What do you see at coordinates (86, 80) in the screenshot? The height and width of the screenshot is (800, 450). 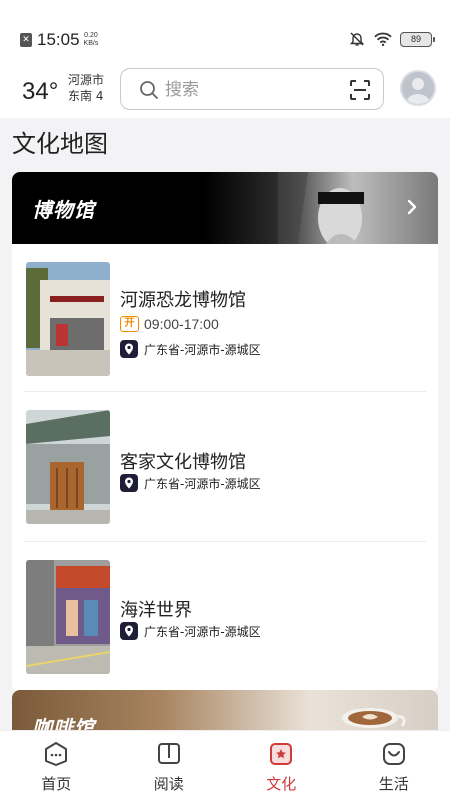 I see `city-name: 河源市` at bounding box center [86, 80].